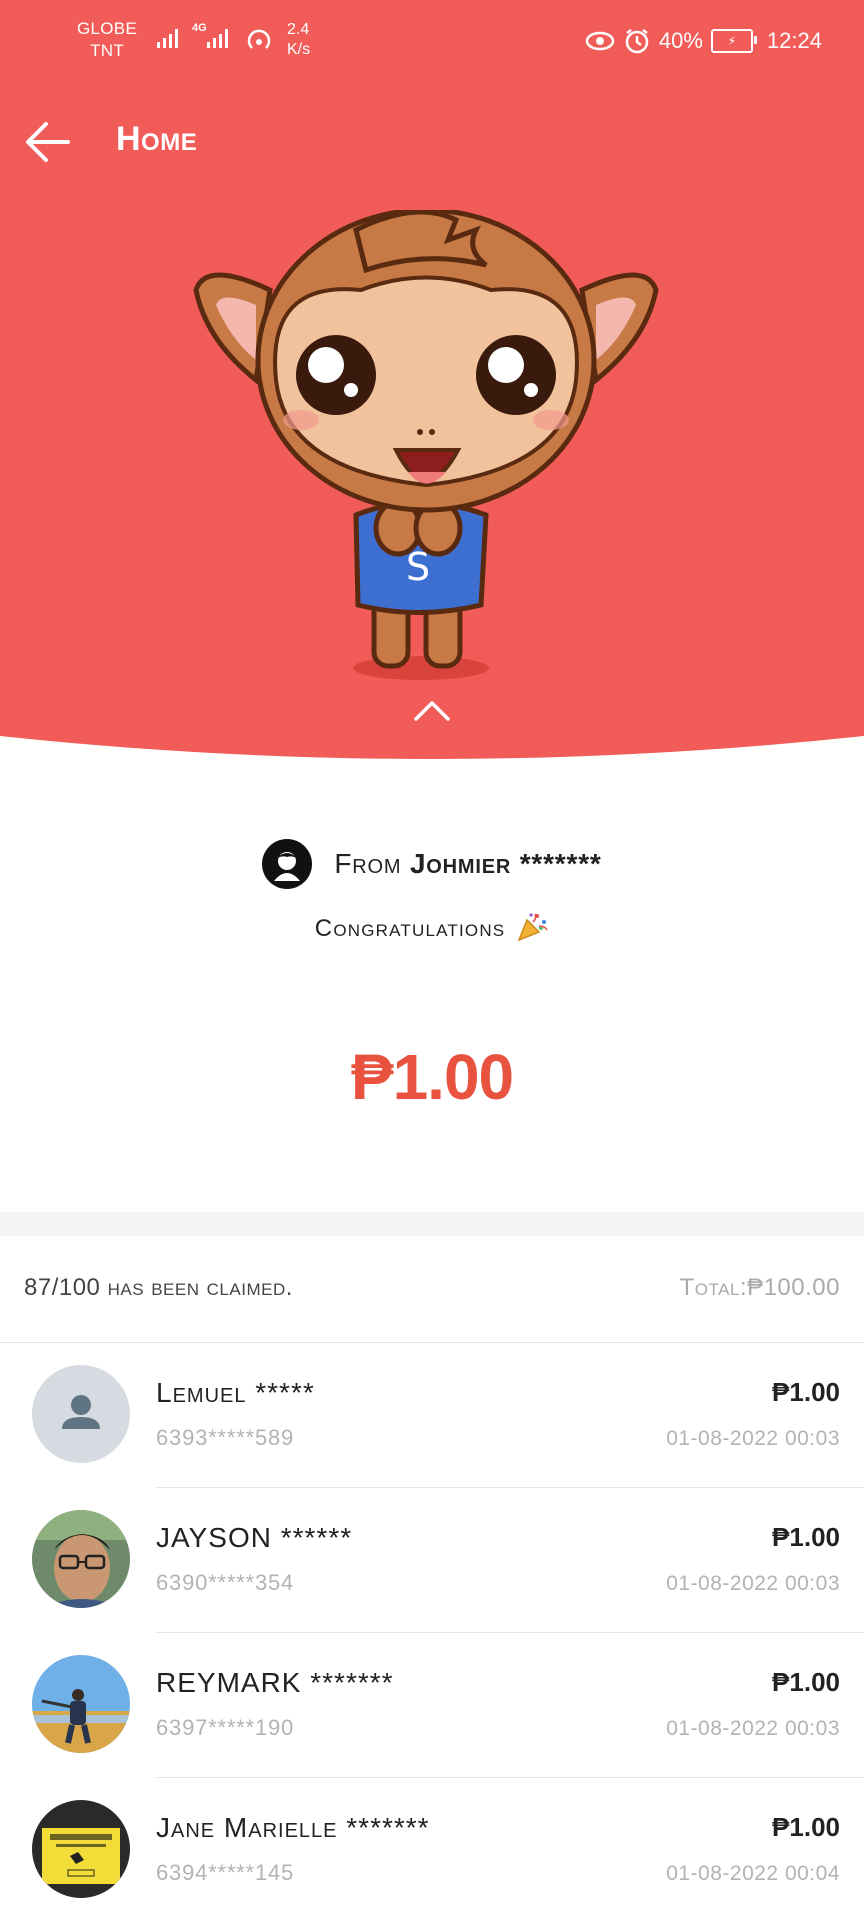 This screenshot has width=864, height=1923. I want to click on carrier-globe: GLOBE, so click(107, 28).